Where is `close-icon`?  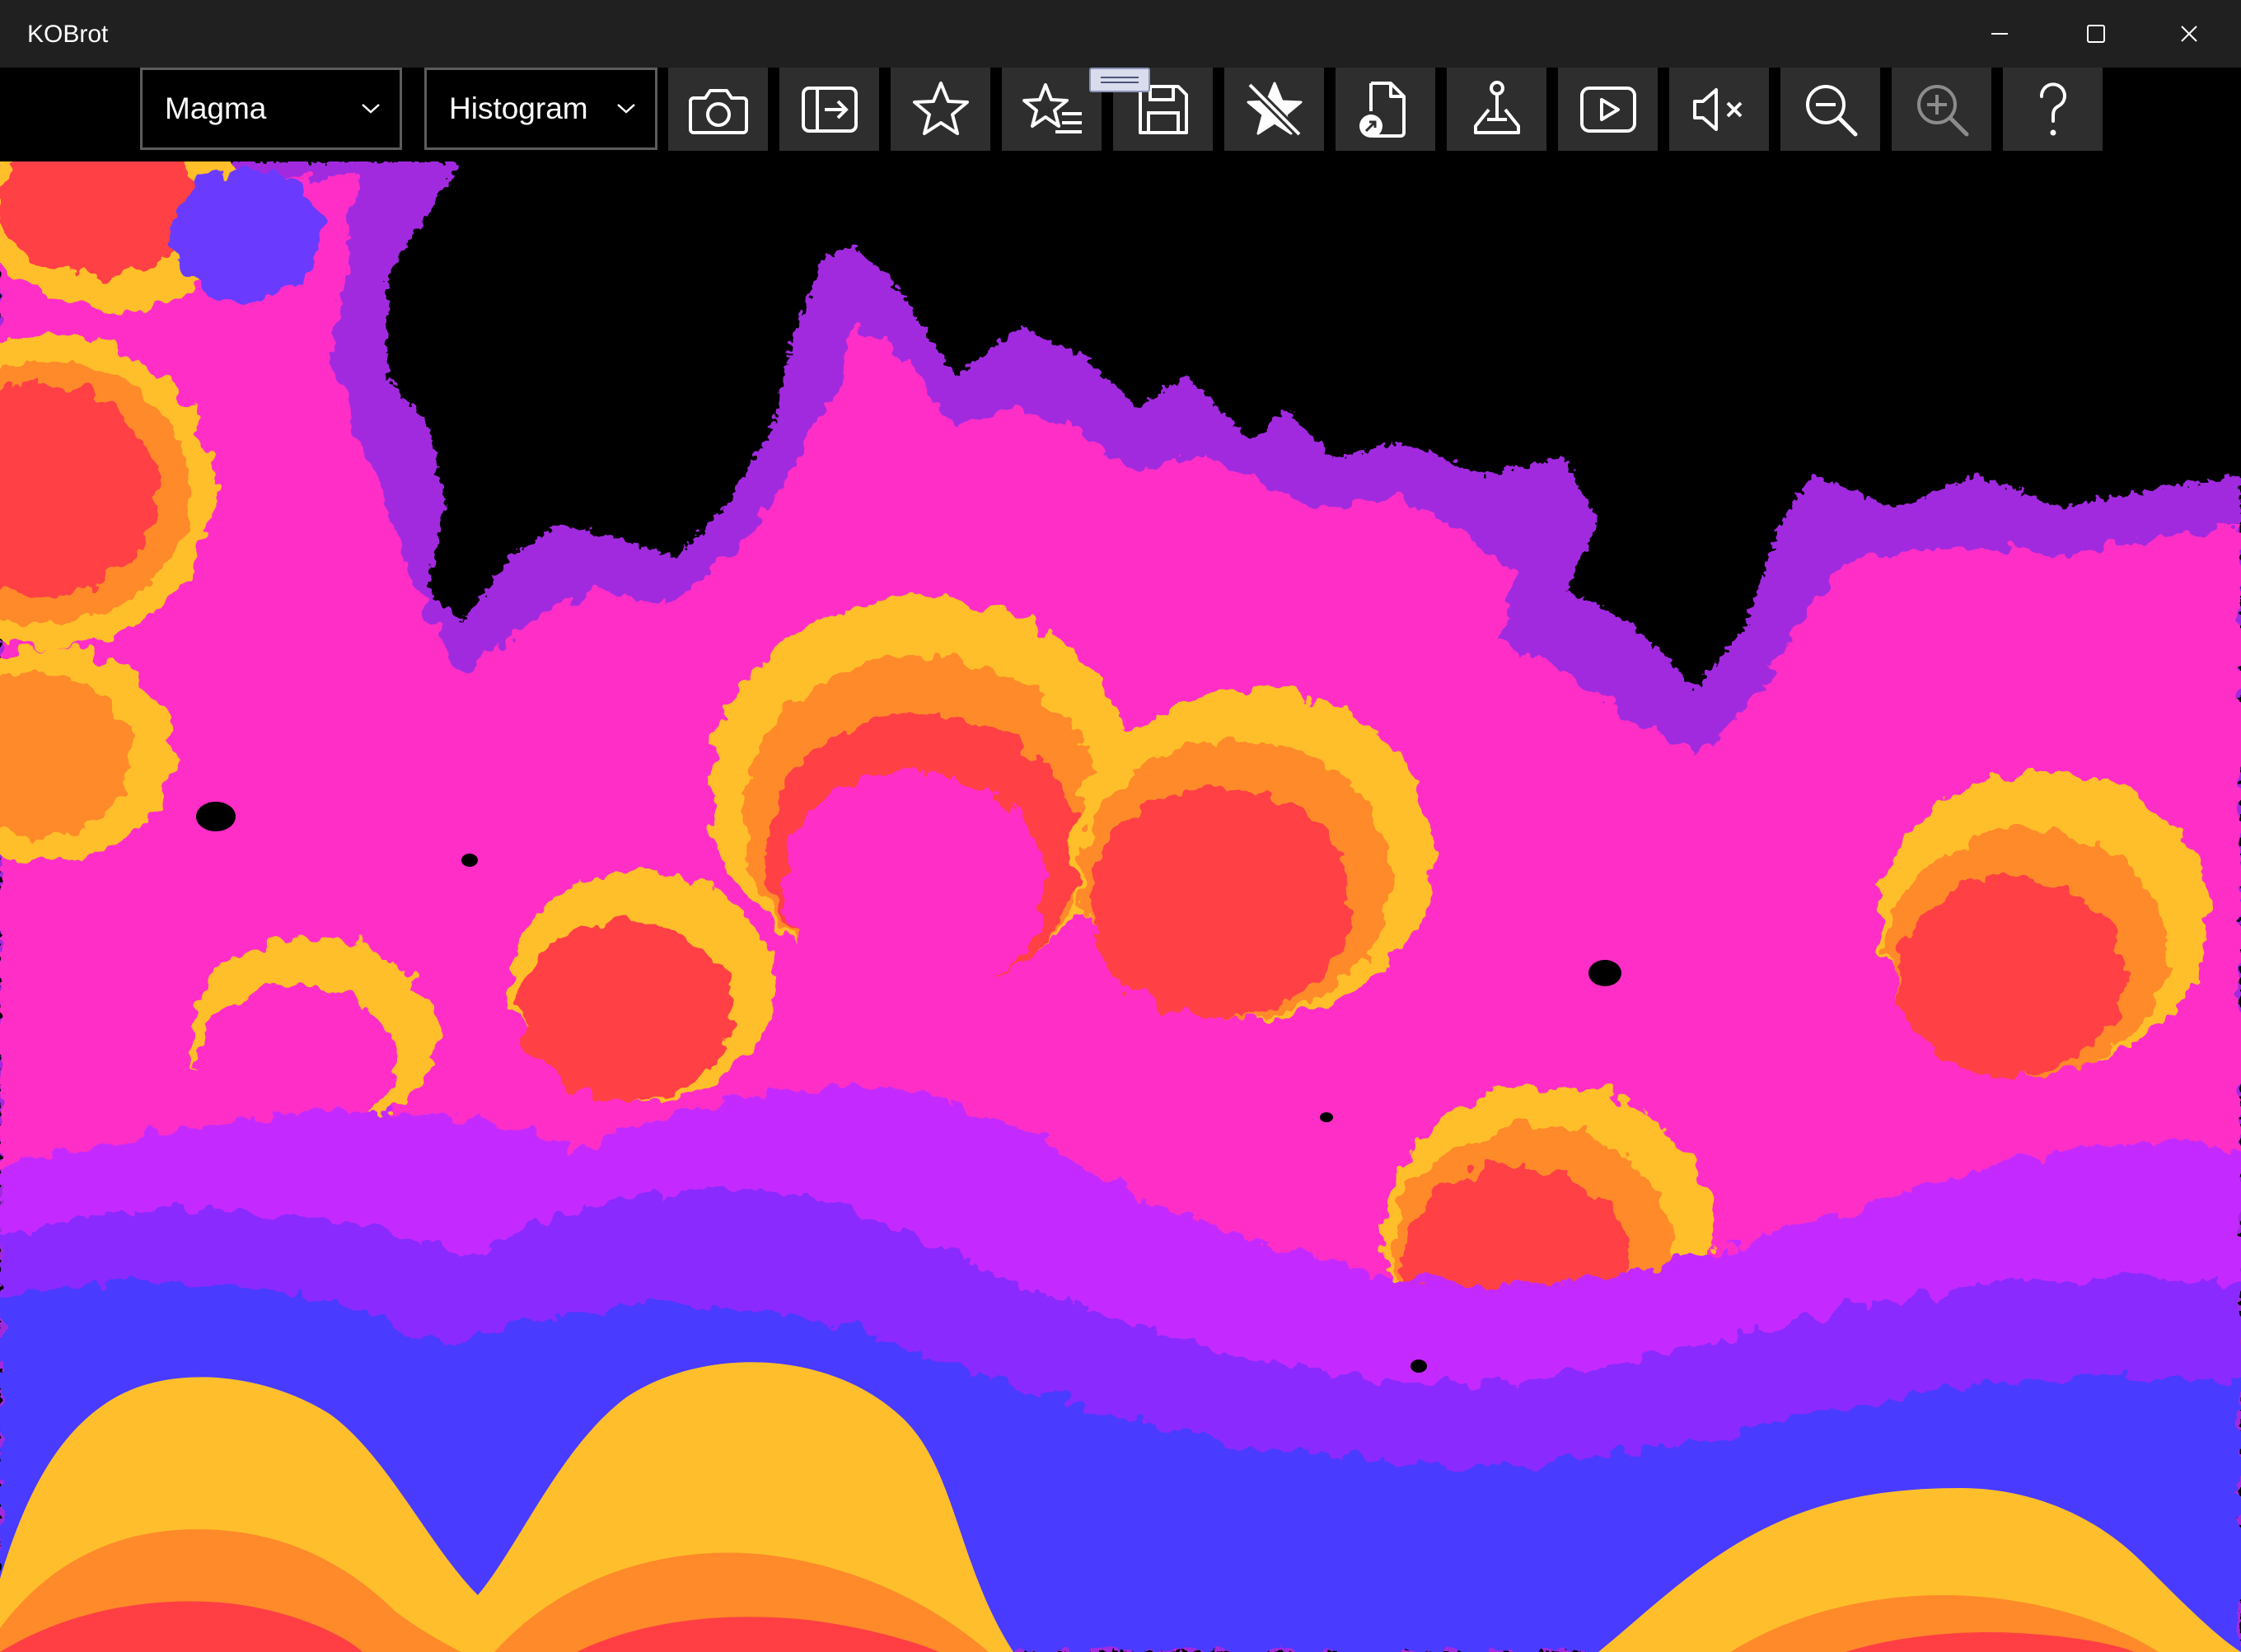
close-icon is located at coordinates (2189, 34).